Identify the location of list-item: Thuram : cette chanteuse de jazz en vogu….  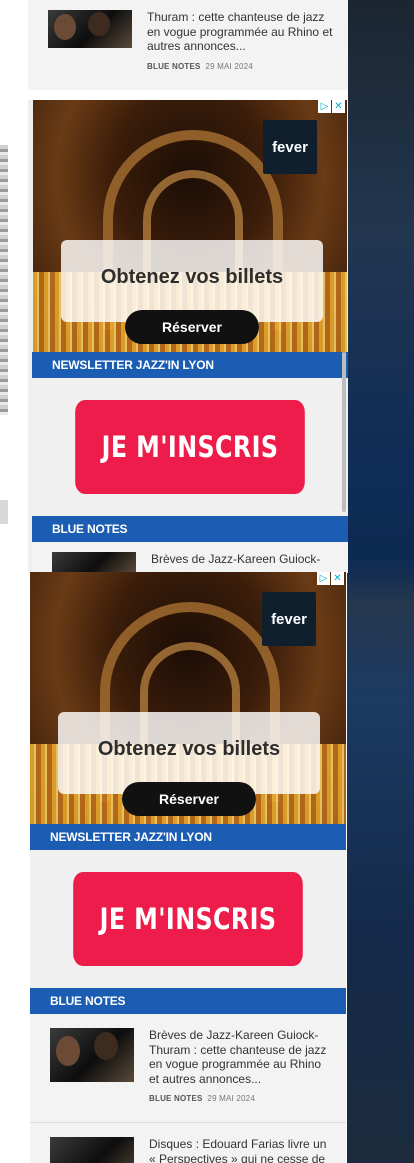
(188, 45).